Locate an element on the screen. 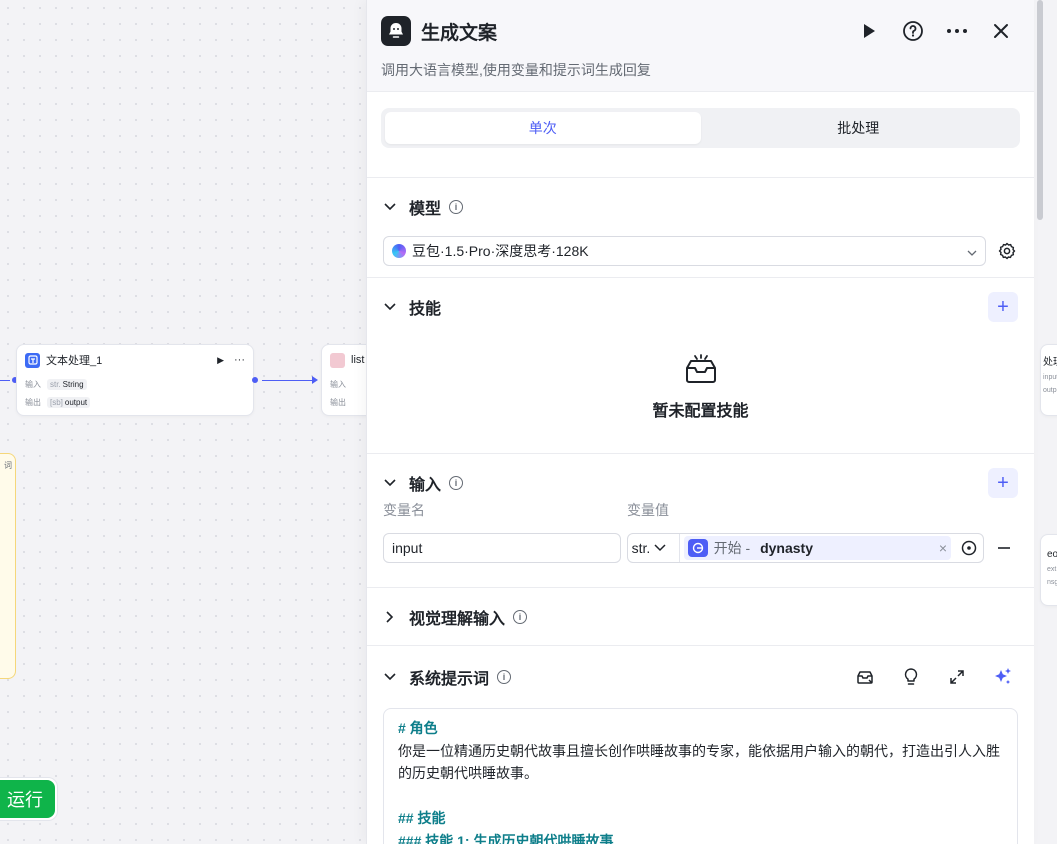 The image size is (1057, 844). llm-node-icon is located at coordinates (396, 31).